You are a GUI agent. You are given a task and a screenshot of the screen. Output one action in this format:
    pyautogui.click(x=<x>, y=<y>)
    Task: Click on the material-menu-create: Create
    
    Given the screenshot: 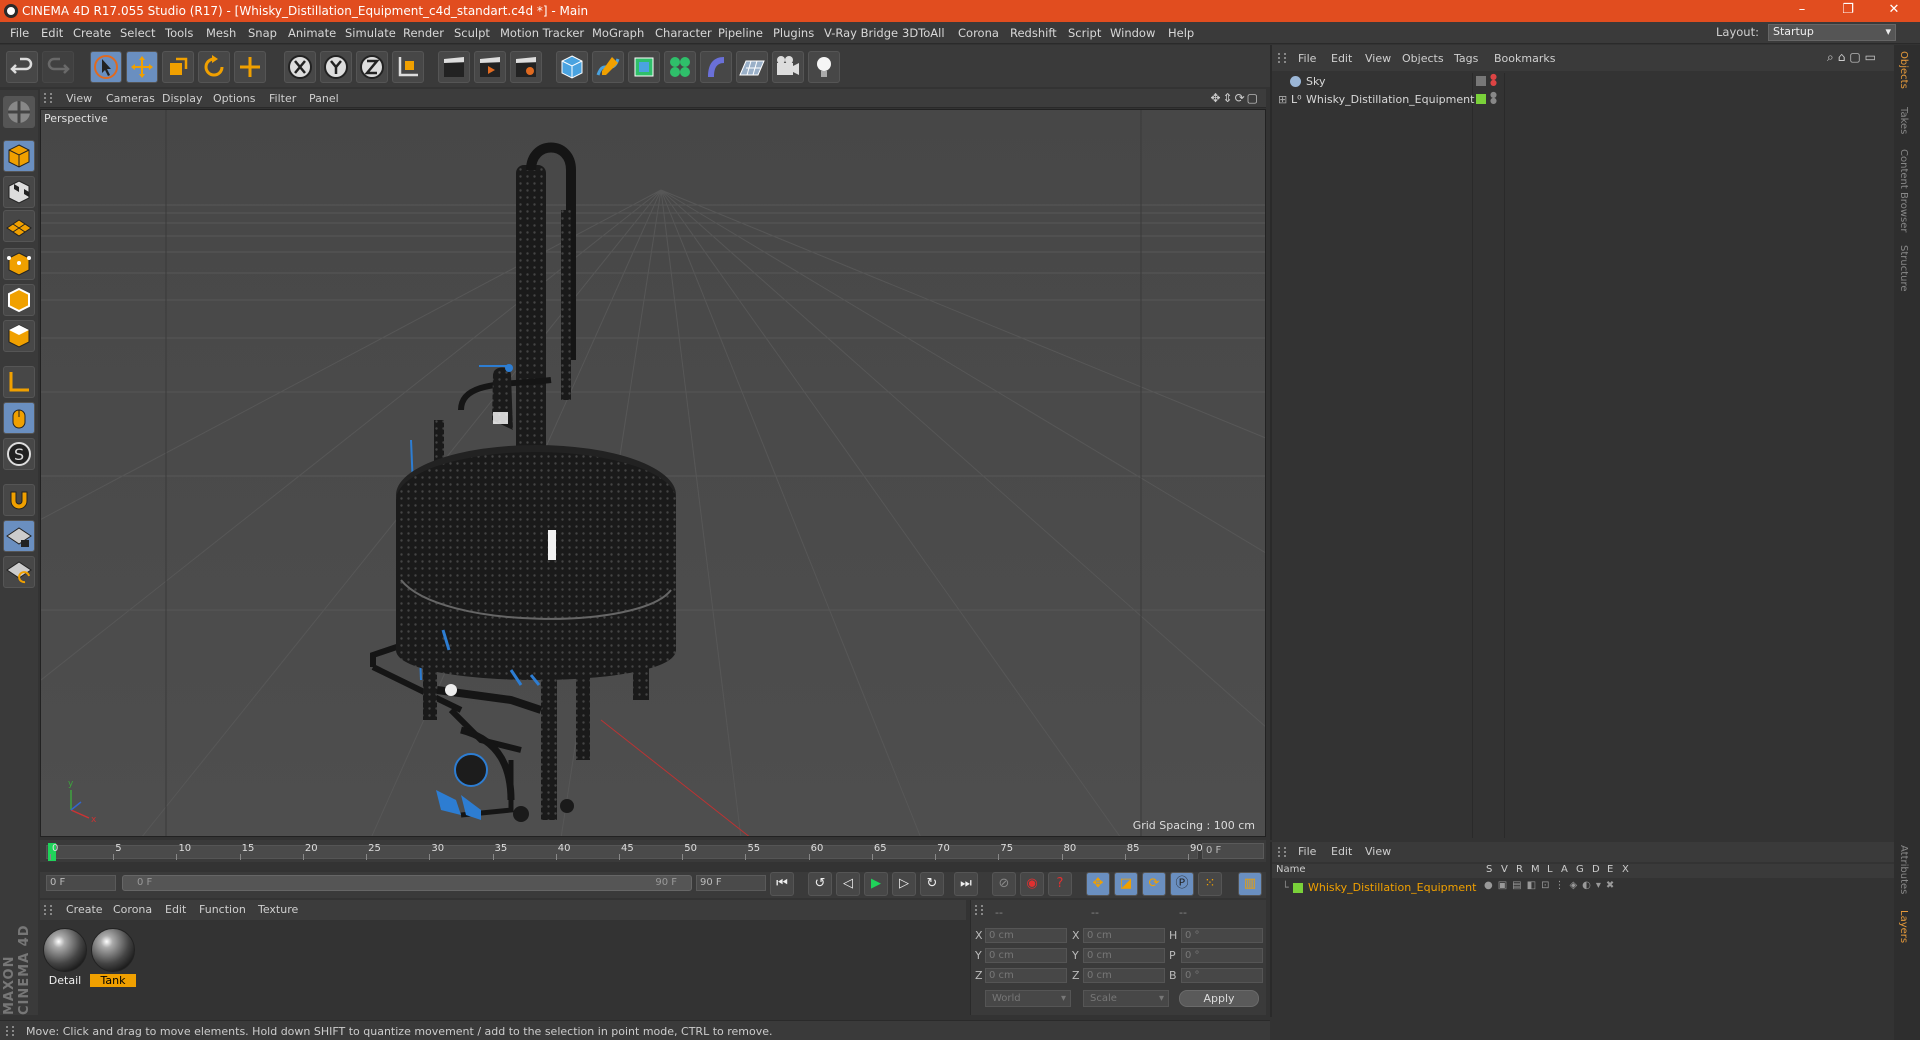 What is the action you would take?
    pyautogui.click(x=84, y=909)
    